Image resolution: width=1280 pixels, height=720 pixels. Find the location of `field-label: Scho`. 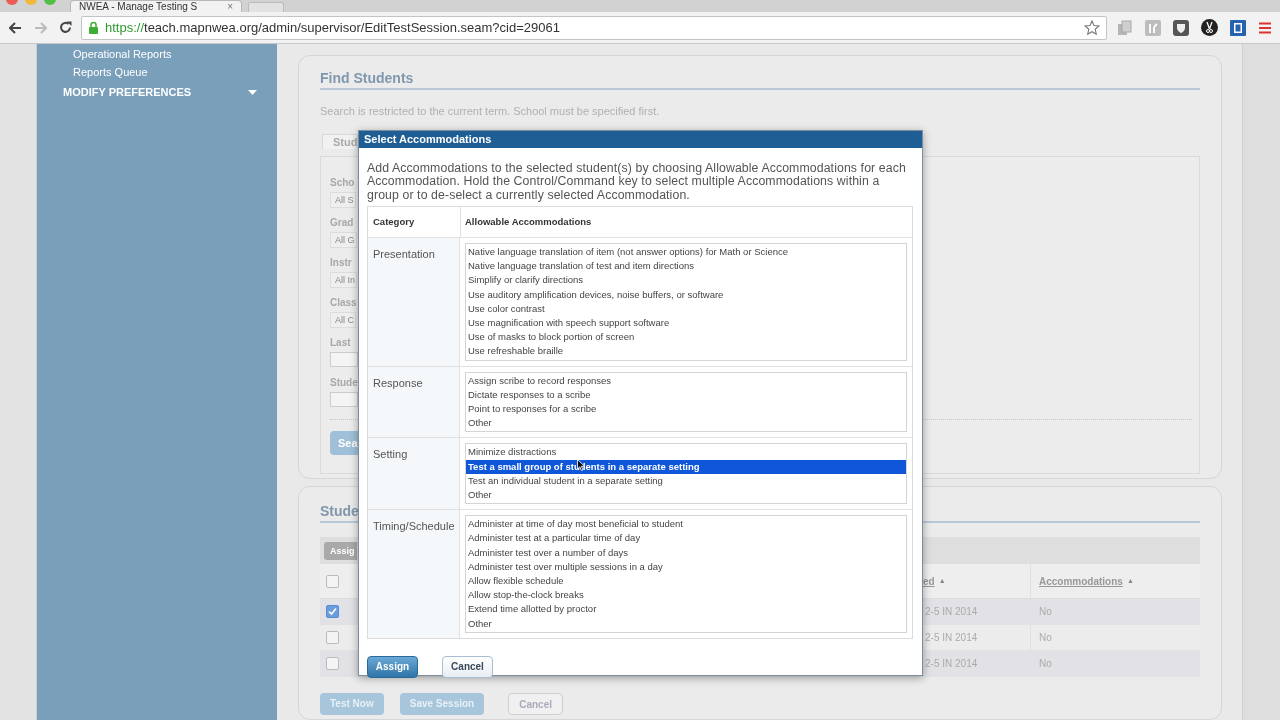

field-label: Scho is located at coordinates (342, 183).